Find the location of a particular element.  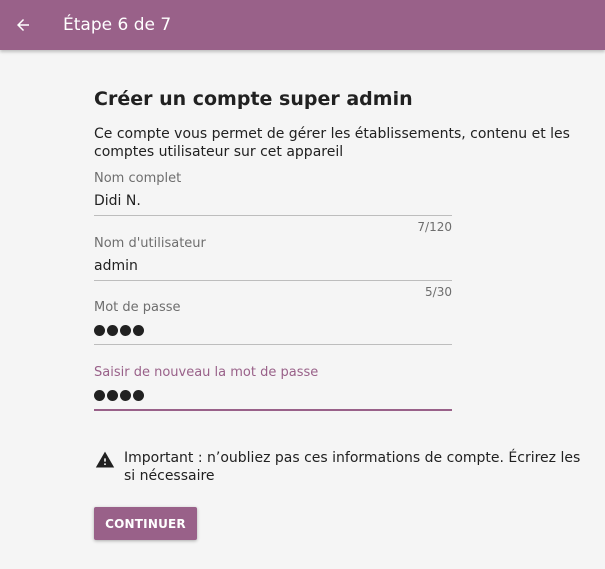

full-name-label: Nom complet is located at coordinates (138, 178).